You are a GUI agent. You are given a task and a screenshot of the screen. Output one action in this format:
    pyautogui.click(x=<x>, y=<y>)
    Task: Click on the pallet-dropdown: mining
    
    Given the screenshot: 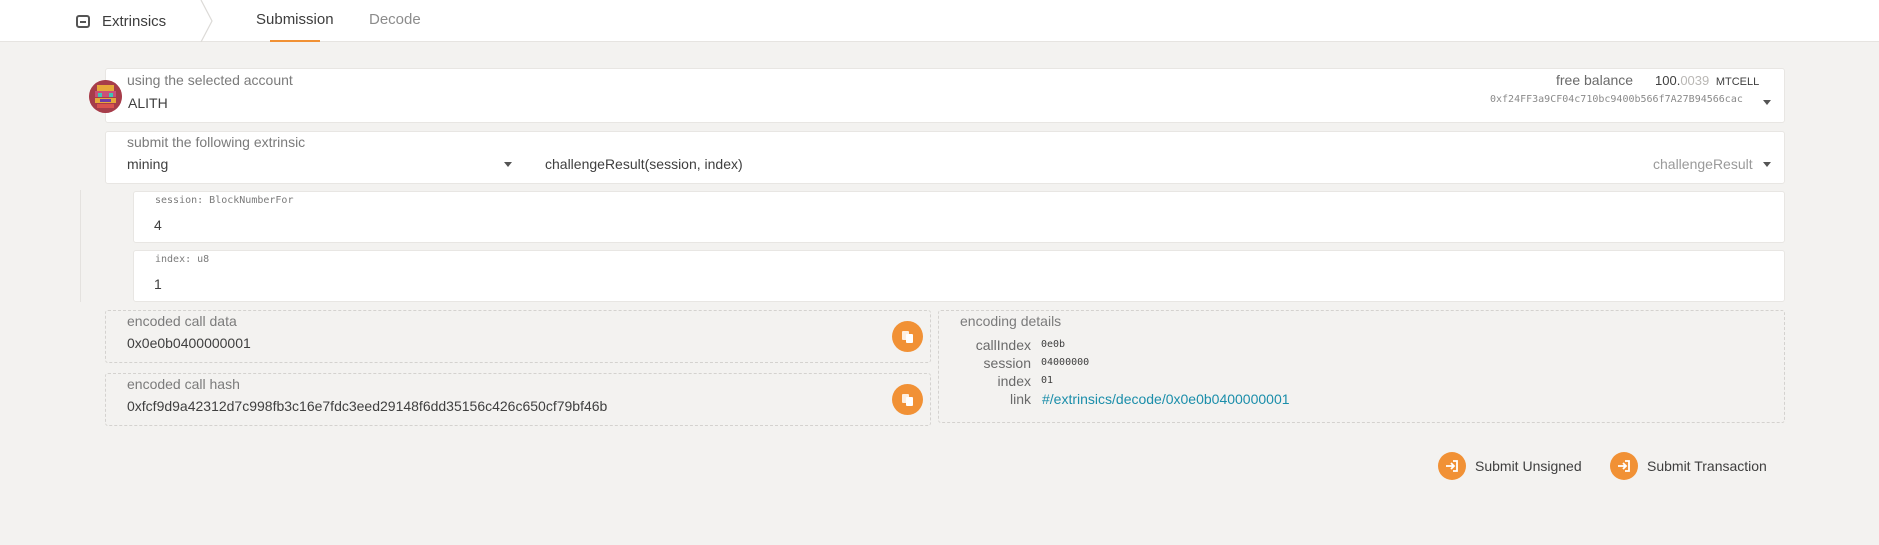 What is the action you would take?
    pyautogui.click(x=147, y=164)
    